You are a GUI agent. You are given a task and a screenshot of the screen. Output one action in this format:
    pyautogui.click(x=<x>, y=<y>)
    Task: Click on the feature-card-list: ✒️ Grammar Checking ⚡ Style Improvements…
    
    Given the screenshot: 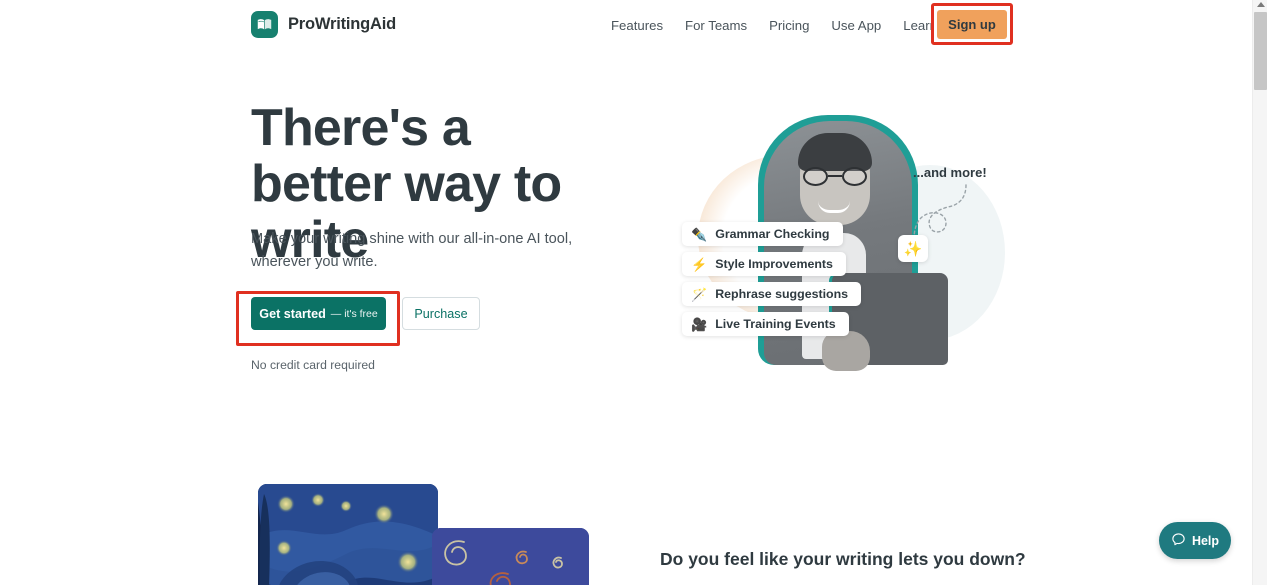 What is the action you would take?
    pyautogui.click(x=772, y=279)
    